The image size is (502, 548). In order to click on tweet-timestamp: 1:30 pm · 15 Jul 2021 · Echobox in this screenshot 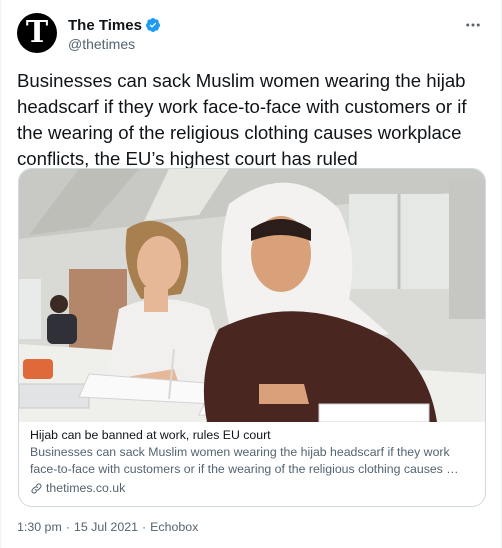, I will do `click(107, 527)`.